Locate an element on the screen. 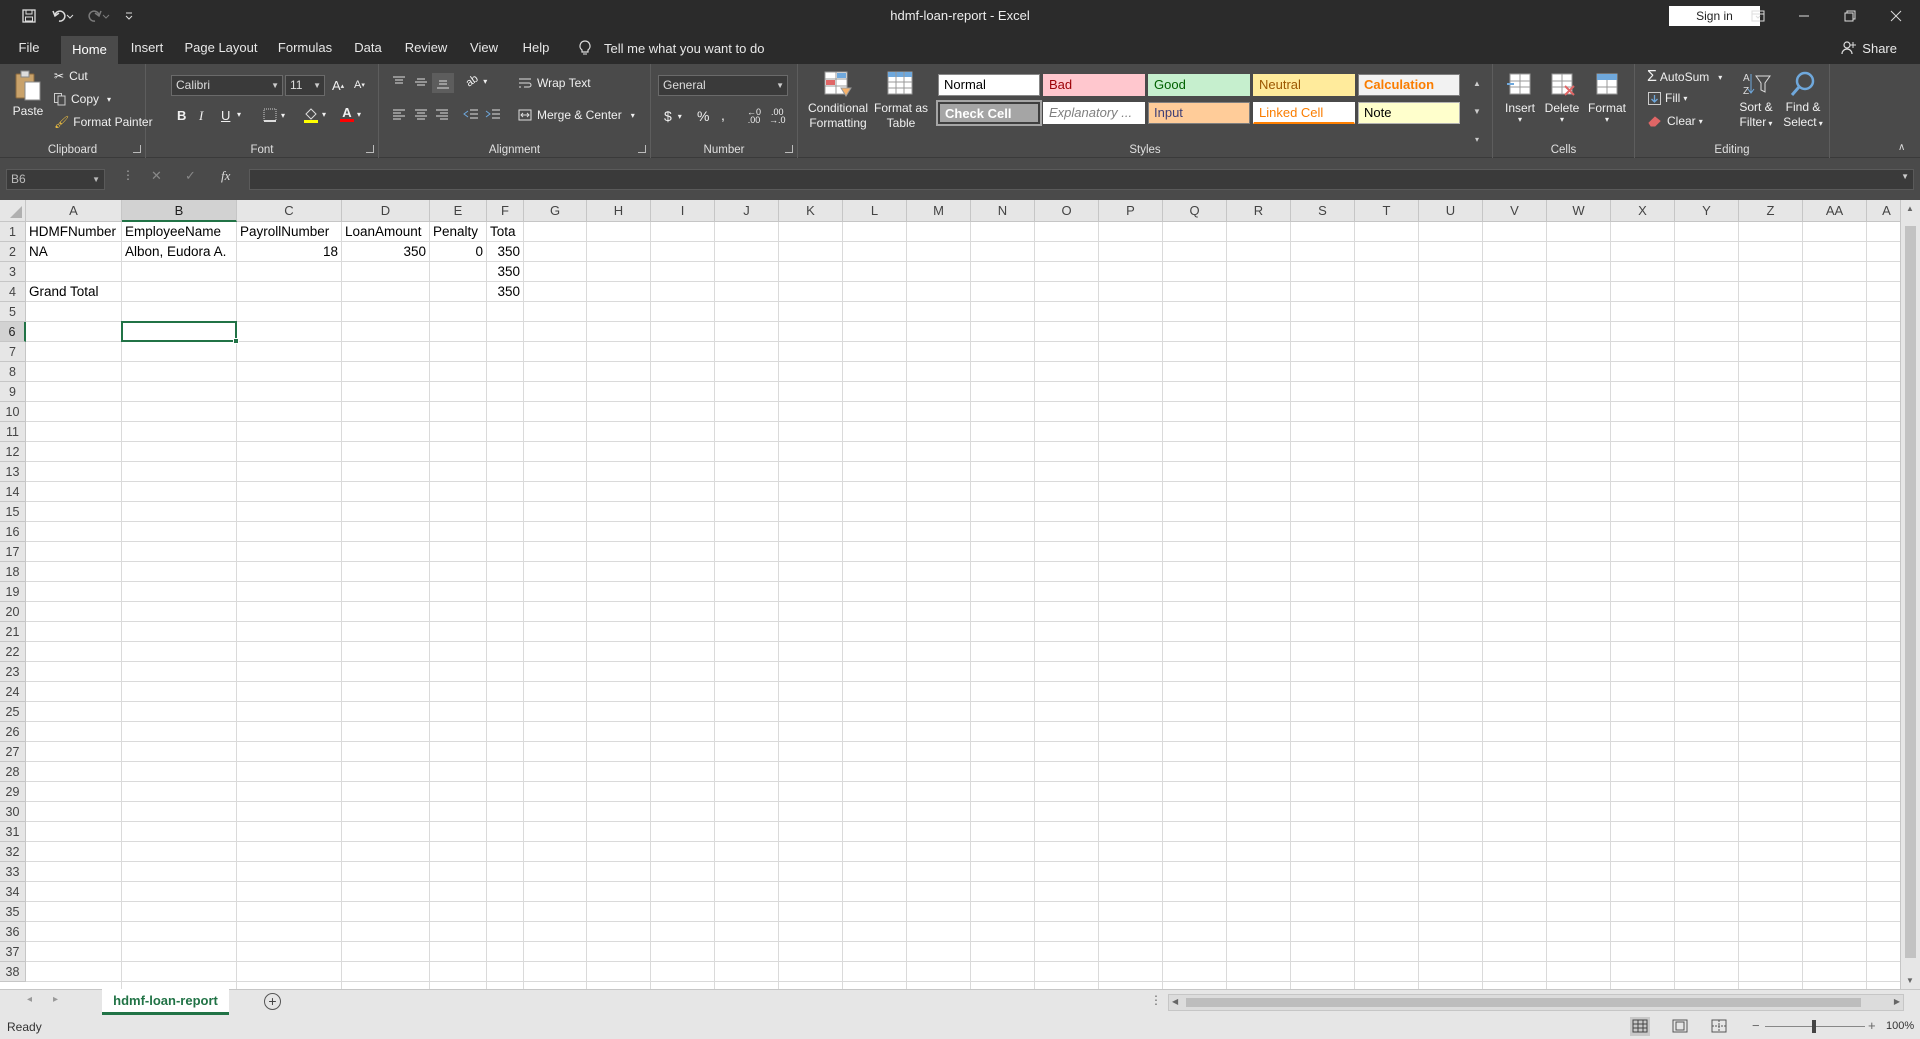 The height and width of the screenshot is (1039, 1920). row-header-27: 27 is located at coordinates (13, 752).